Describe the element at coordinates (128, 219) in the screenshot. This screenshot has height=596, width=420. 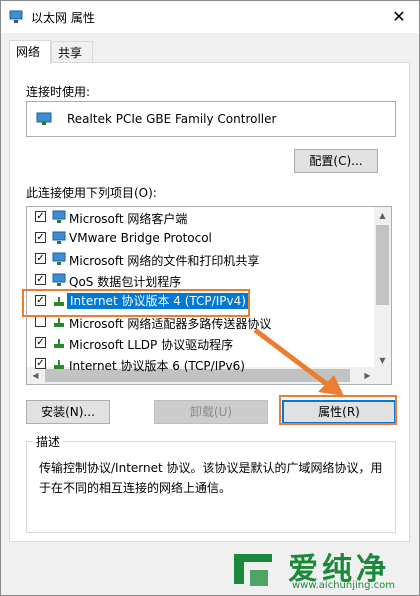
I see `item-label: Microsoft 网络客户端` at that location.